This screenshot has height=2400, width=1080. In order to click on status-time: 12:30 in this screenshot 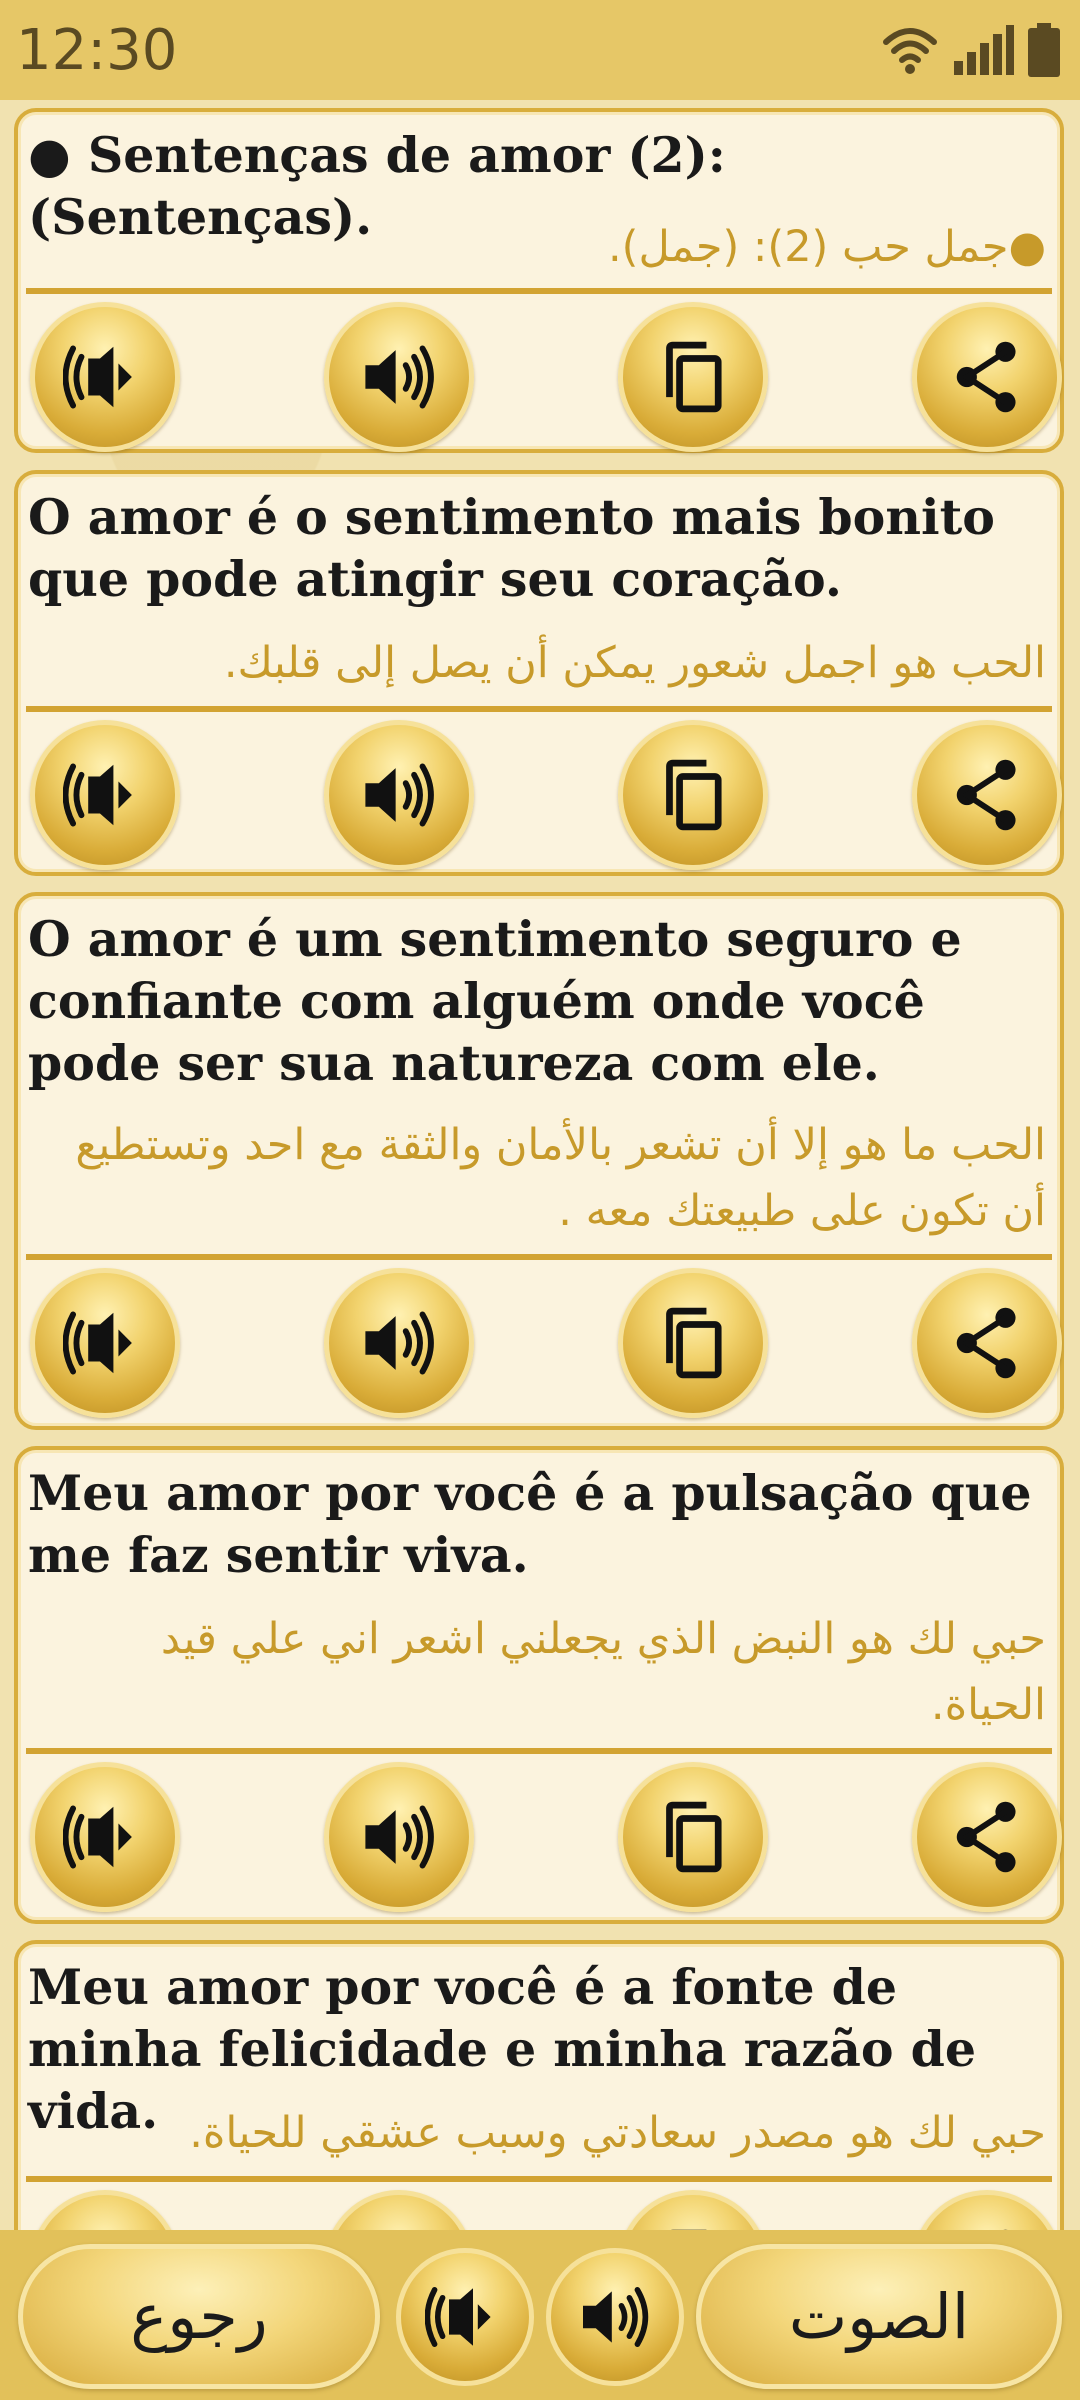, I will do `click(97, 50)`.